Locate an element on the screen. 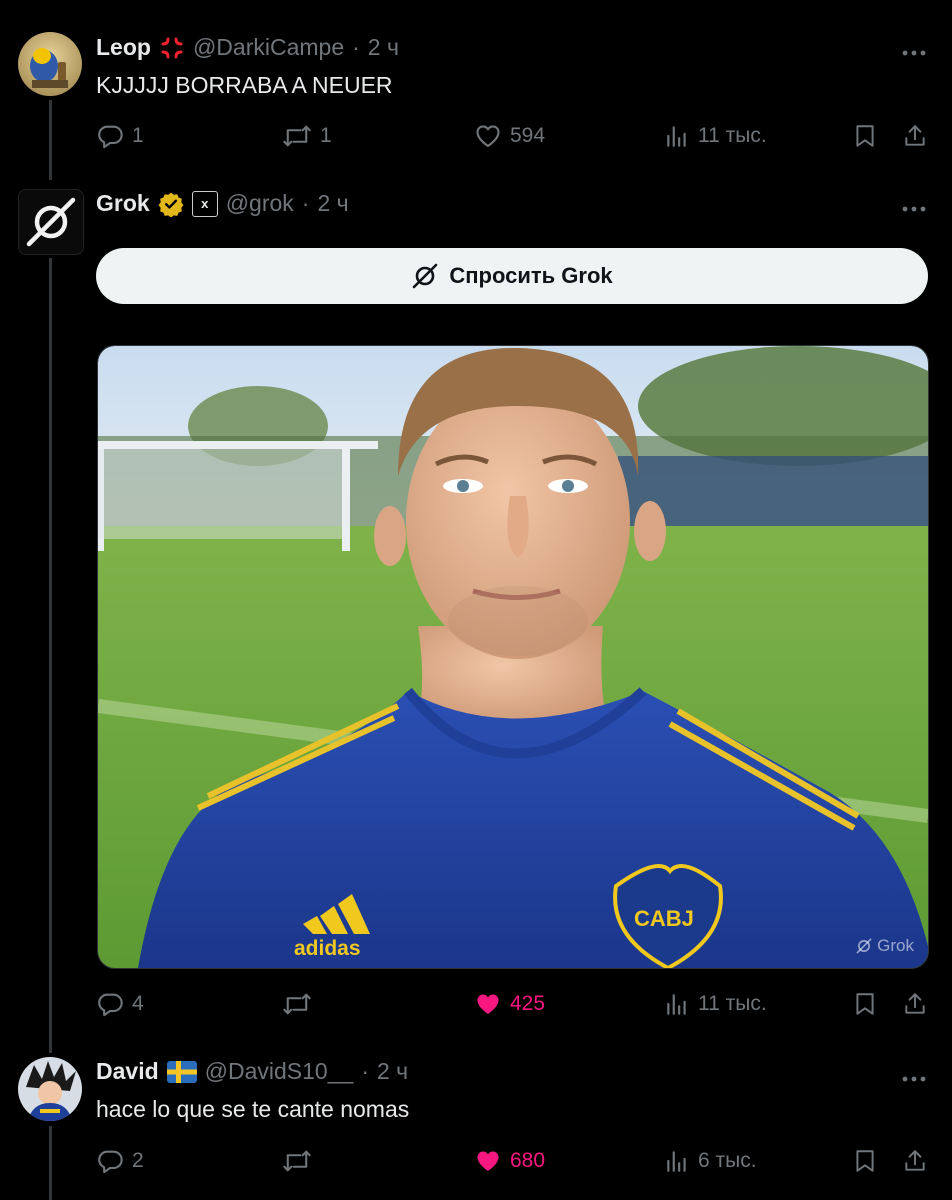 The height and width of the screenshot is (1200, 952). author-handle: @DarkiCampe is located at coordinates (268, 47).